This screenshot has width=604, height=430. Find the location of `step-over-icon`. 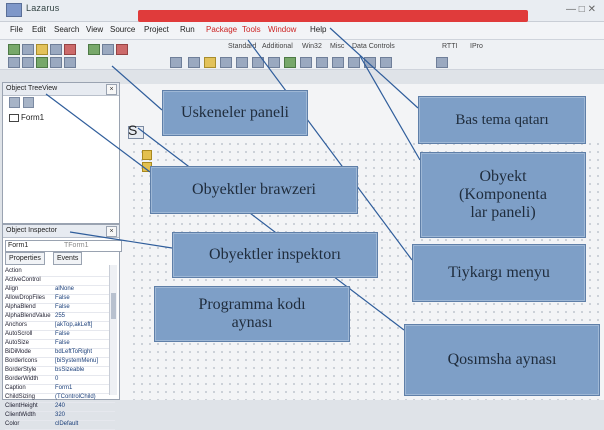

step-over-icon is located at coordinates (28, 62).